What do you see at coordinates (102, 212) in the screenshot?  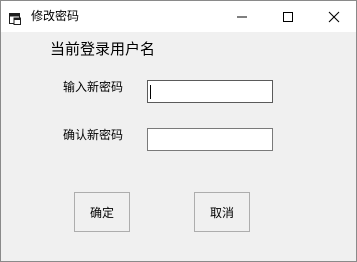 I see `ok-button: 确定` at bounding box center [102, 212].